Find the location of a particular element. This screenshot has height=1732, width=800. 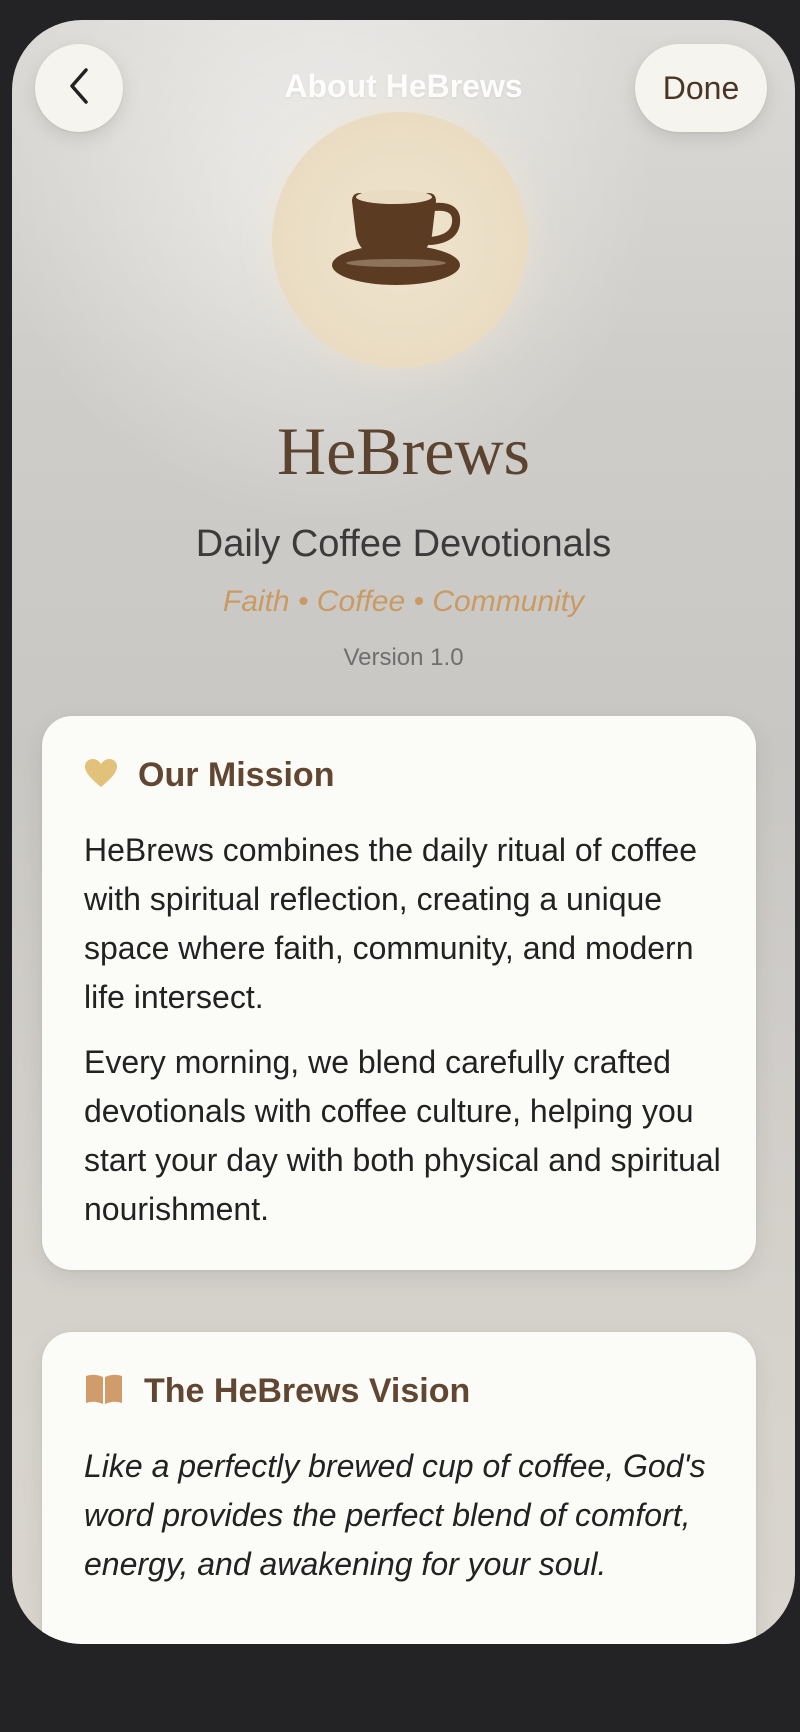

mission-title: Our Mission is located at coordinates (236, 775).